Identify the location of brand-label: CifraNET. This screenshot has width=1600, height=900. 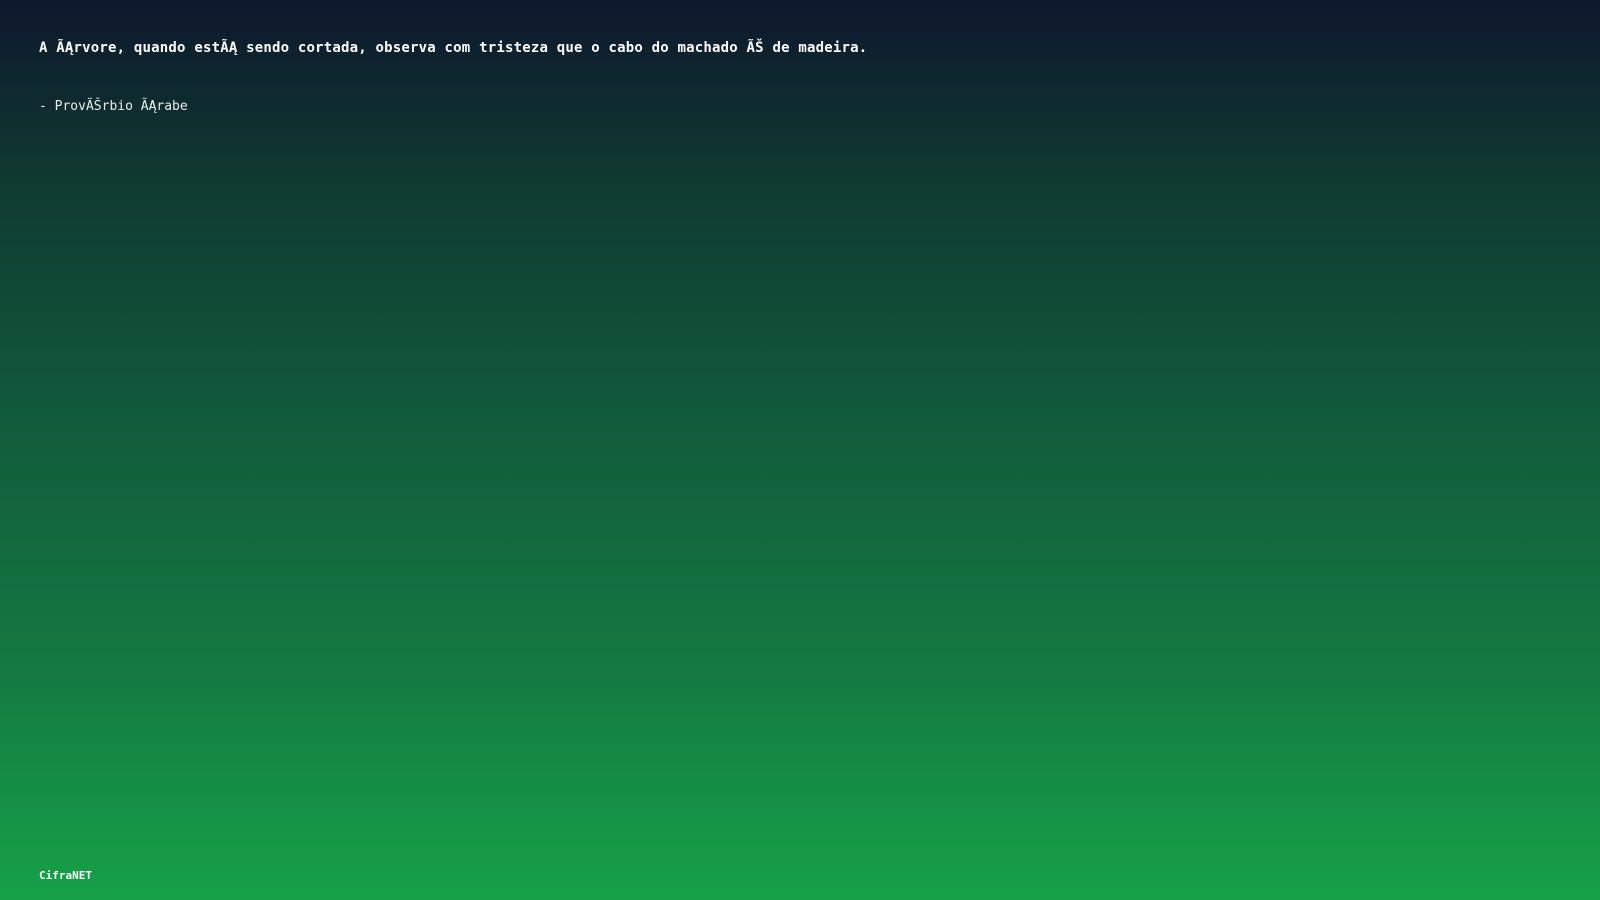
(65, 875).